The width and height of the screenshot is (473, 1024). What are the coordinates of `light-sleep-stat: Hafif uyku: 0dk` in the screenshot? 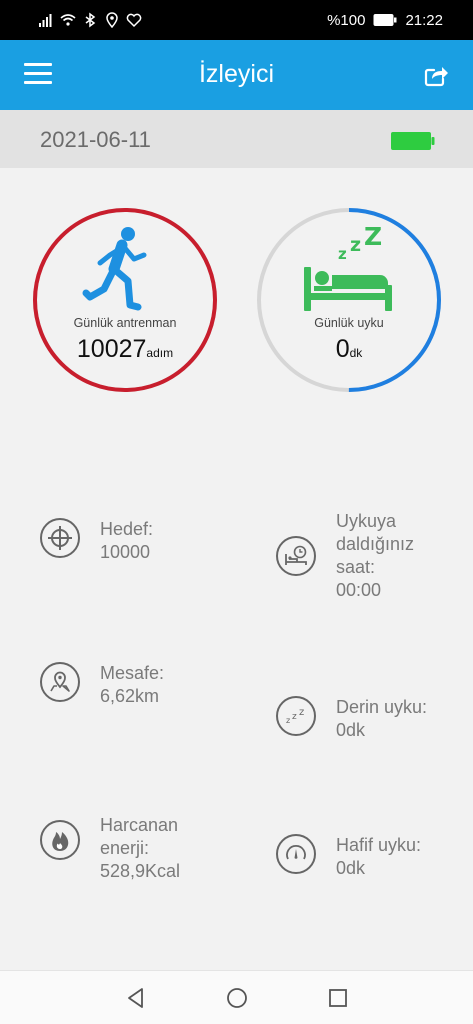 It's located at (348, 857).